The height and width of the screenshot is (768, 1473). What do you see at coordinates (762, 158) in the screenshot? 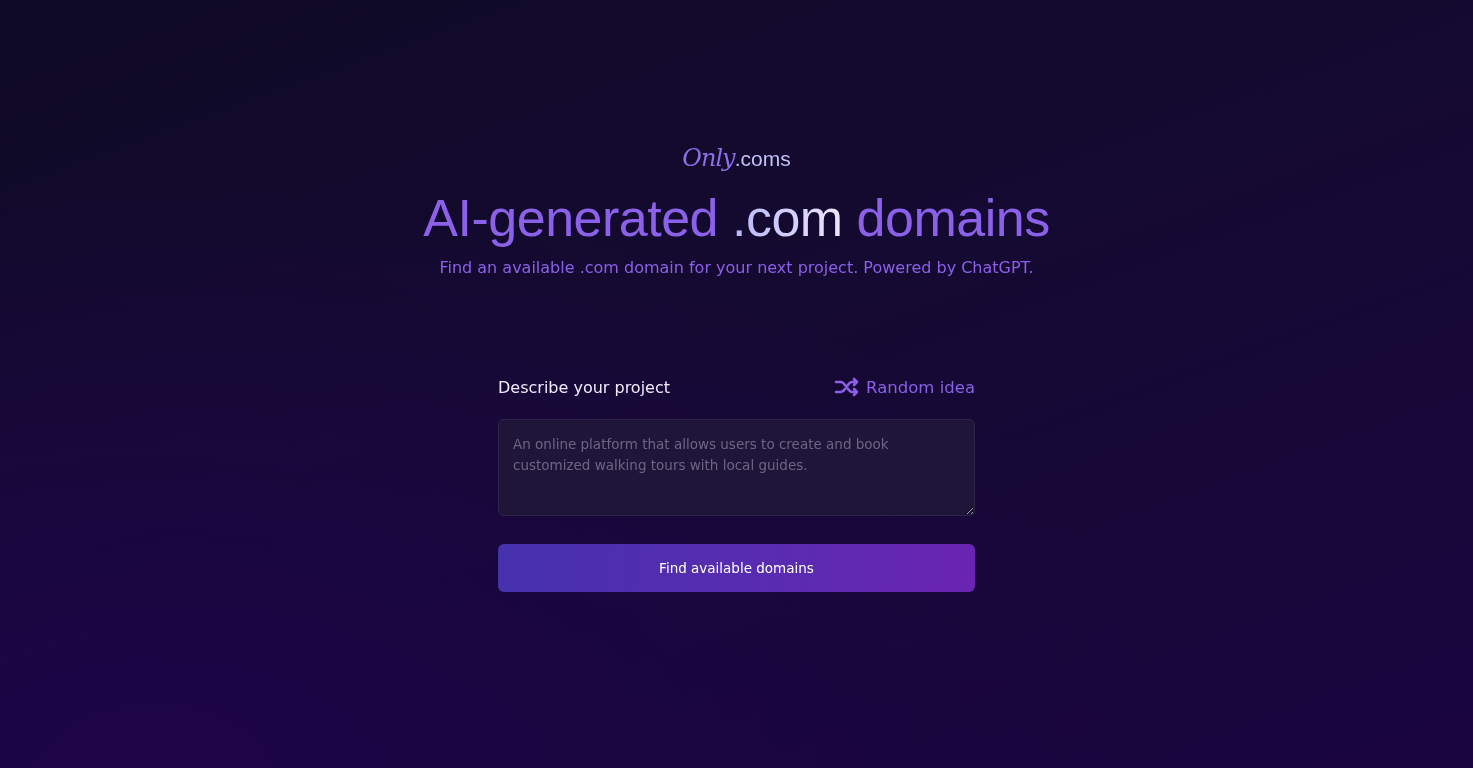
I see `logo-suffix: .coms` at bounding box center [762, 158].